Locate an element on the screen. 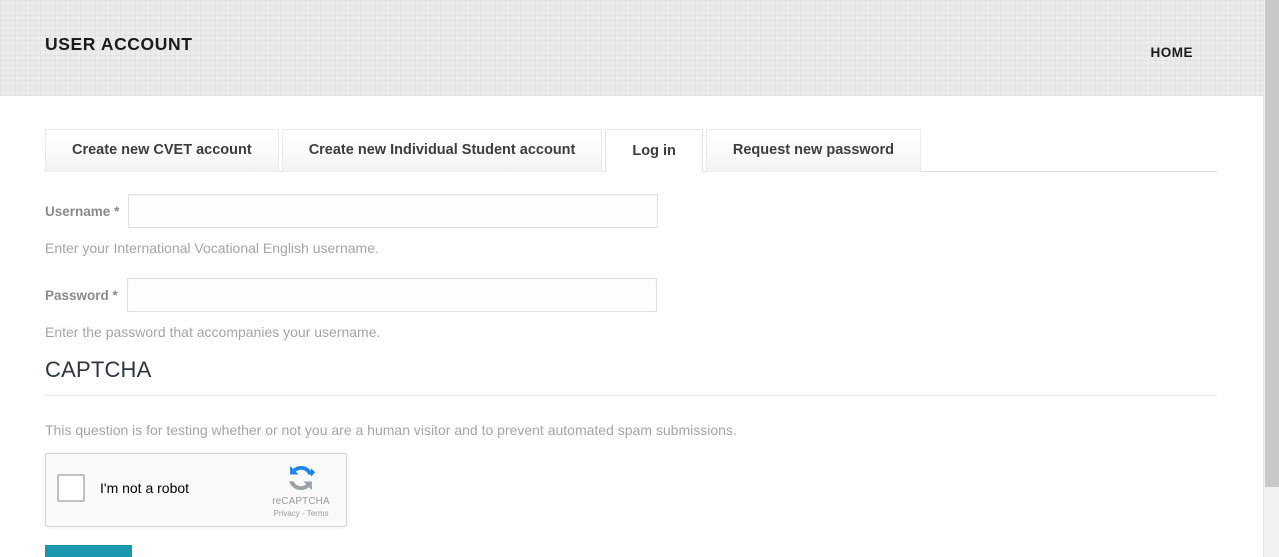 This screenshot has height=557, width=1279. recaptcha-checkbox is located at coordinates (71, 488).